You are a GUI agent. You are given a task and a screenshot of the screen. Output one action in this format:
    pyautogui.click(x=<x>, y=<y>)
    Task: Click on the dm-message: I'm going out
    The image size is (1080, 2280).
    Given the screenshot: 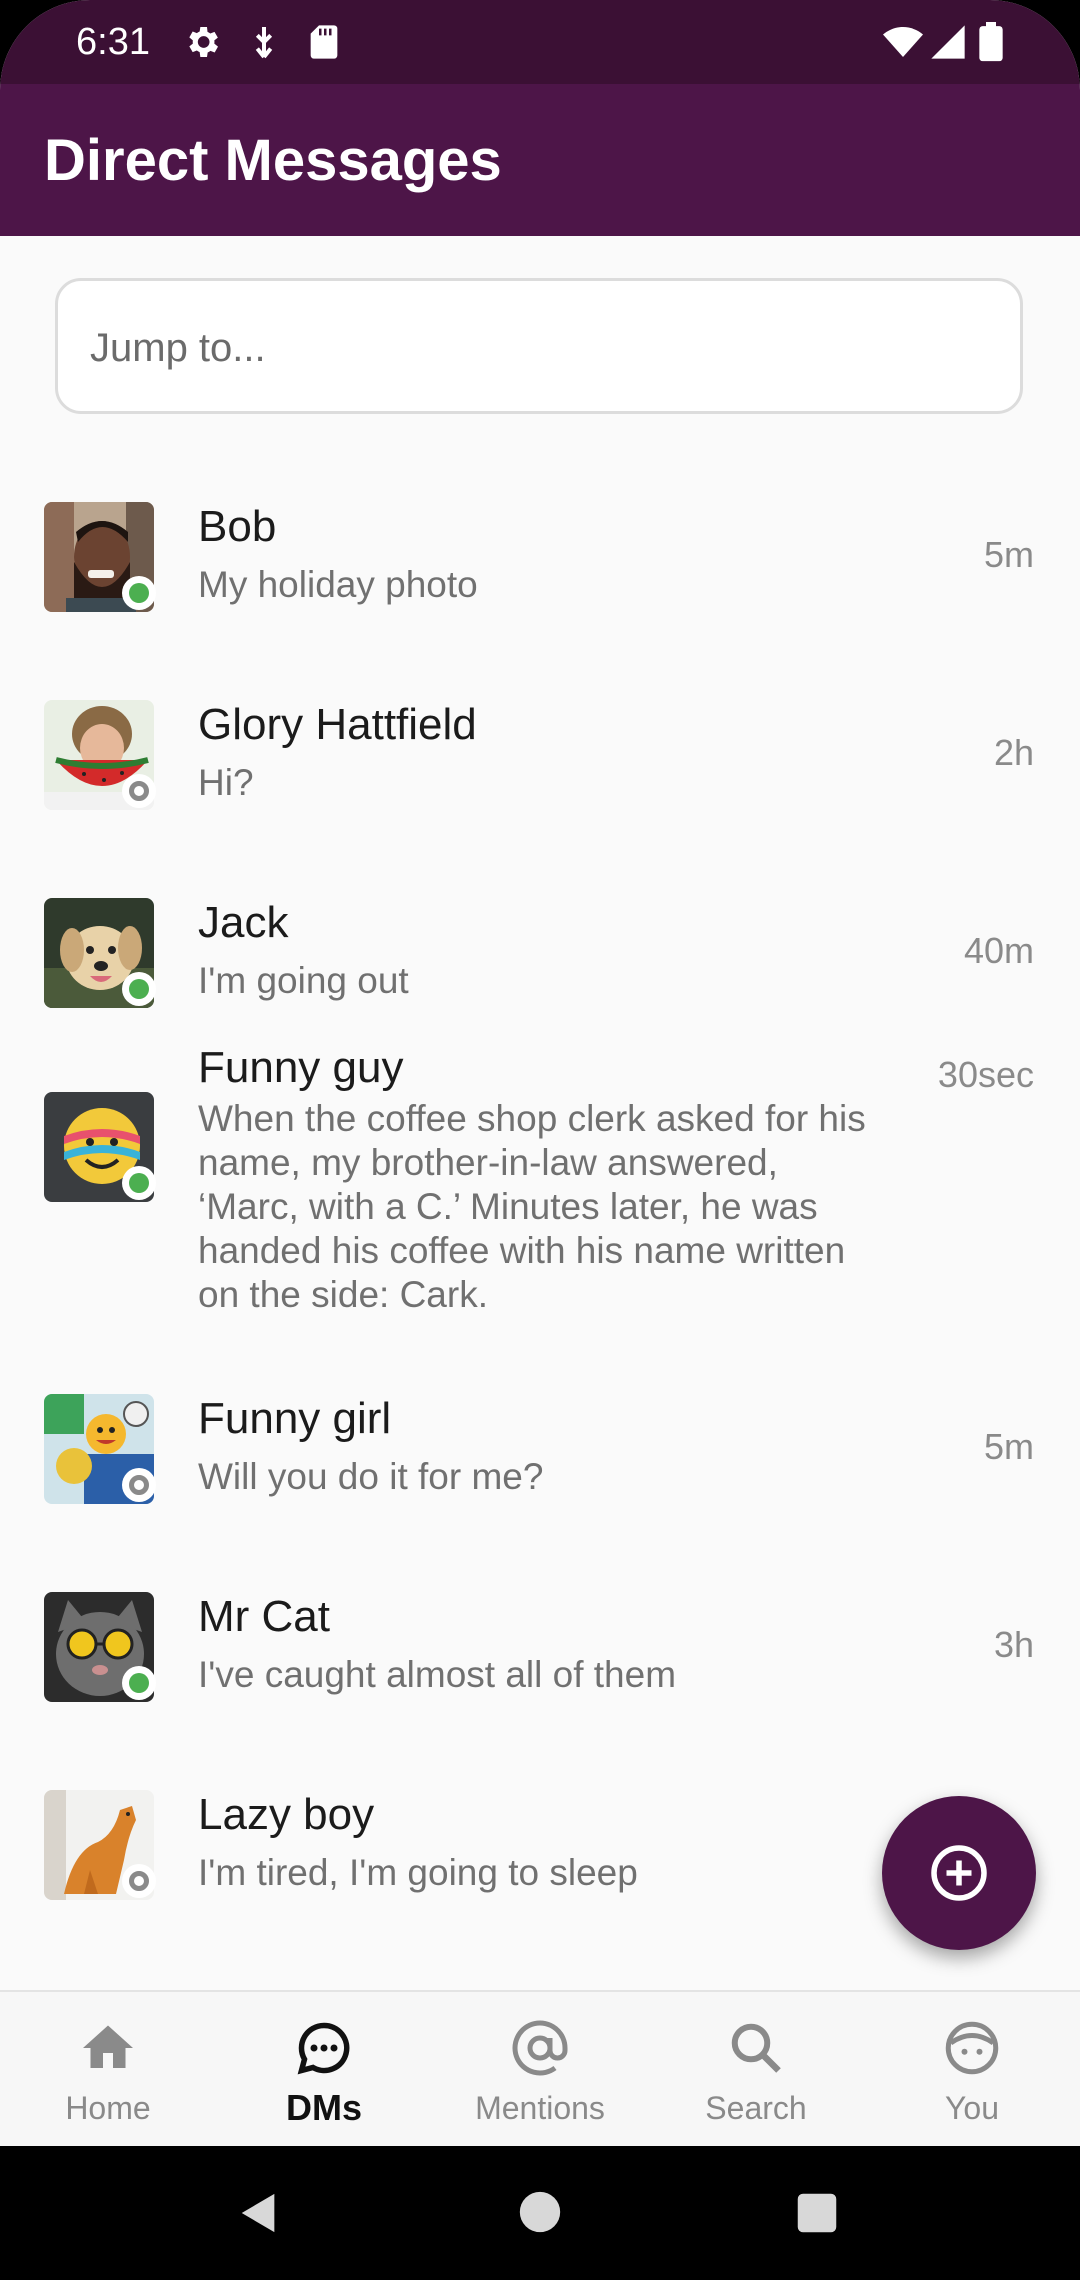 What is the action you would take?
    pyautogui.click(x=303, y=980)
    